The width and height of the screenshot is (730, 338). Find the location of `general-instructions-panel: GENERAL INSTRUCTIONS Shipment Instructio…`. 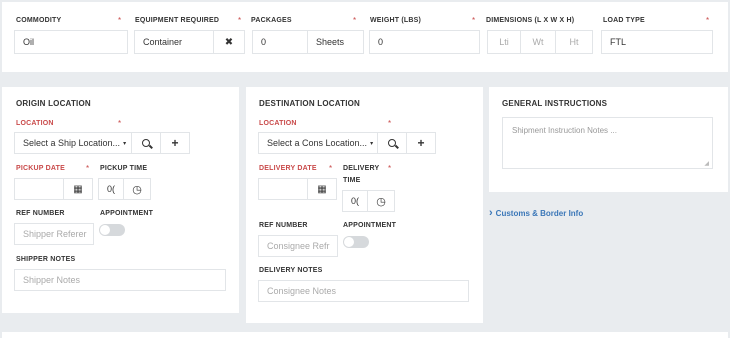

general-instructions-panel: GENERAL INSTRUCTIONS Shipment Instructio… is located at coordinates (608, 139).